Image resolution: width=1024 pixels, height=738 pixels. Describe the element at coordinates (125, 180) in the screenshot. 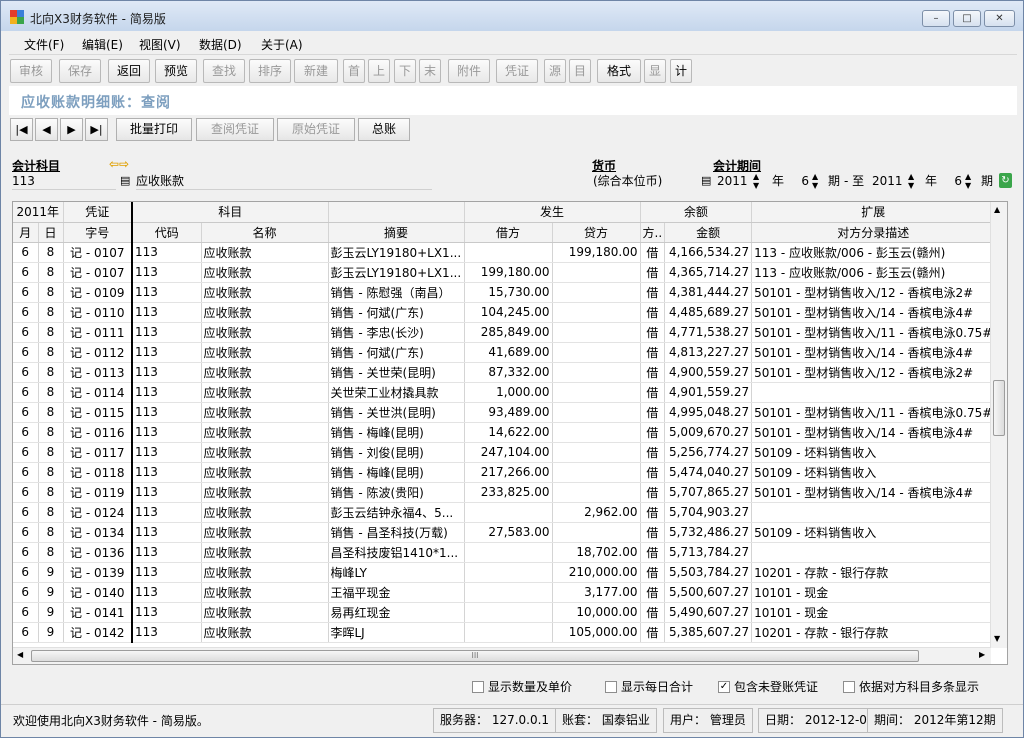

I see `lookup-icon: ▤` at that location.